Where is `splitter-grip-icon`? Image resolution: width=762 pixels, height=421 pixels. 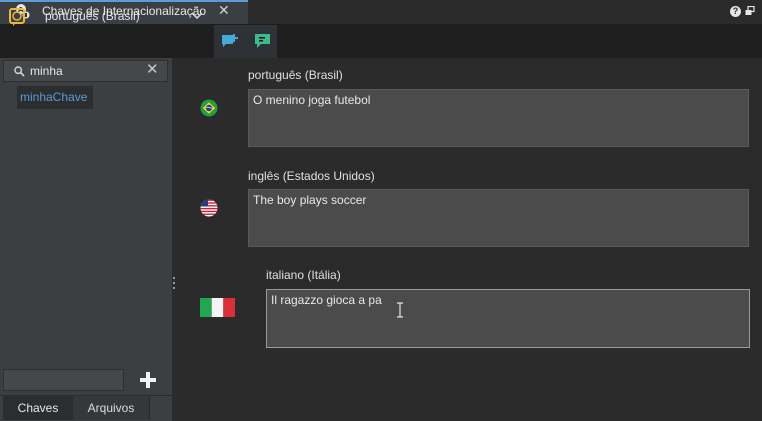
splitter-grip-icon is located at coordinates (174, 283).